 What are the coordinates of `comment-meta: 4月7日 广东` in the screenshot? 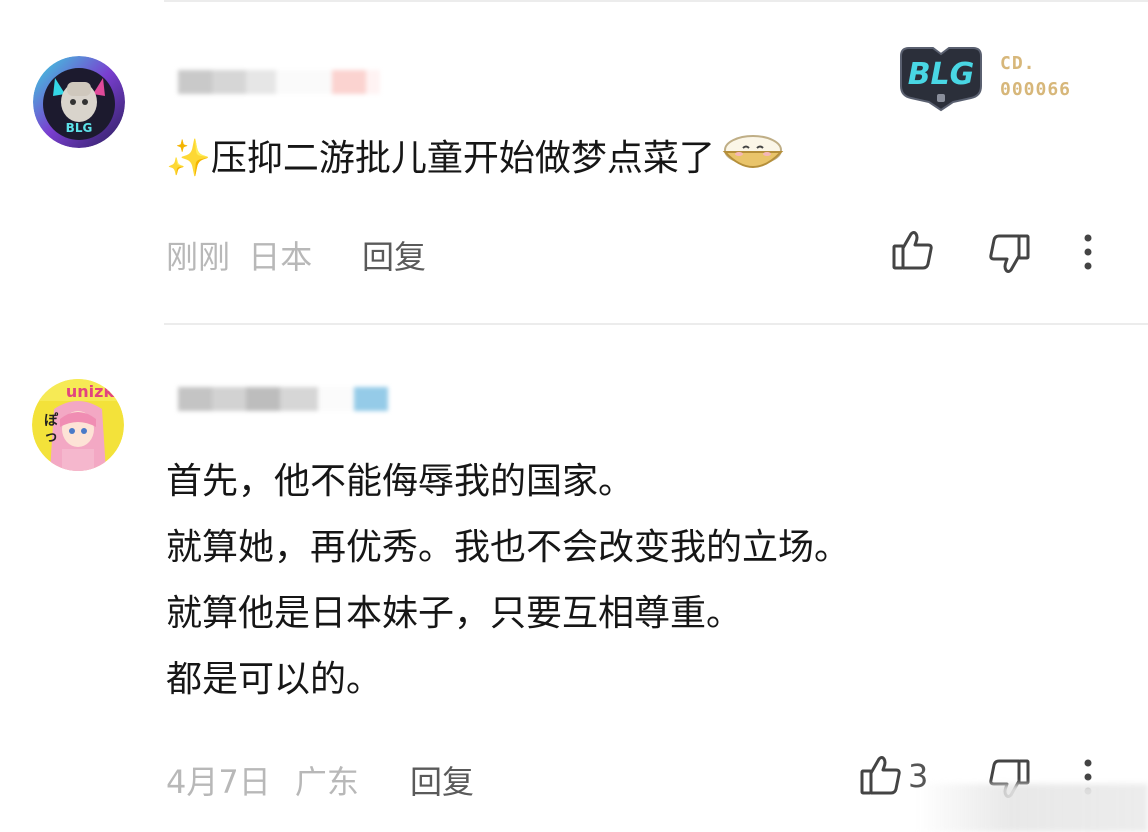 It's located at (262, 780).